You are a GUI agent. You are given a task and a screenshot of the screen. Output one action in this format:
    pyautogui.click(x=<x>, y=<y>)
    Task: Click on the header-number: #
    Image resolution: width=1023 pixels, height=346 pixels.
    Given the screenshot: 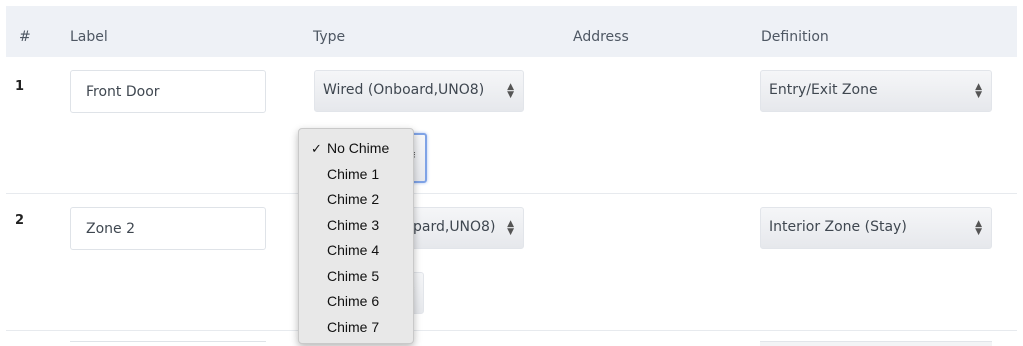 What is the action you would take?
    pyautogui.click(x=25, y=37)
    